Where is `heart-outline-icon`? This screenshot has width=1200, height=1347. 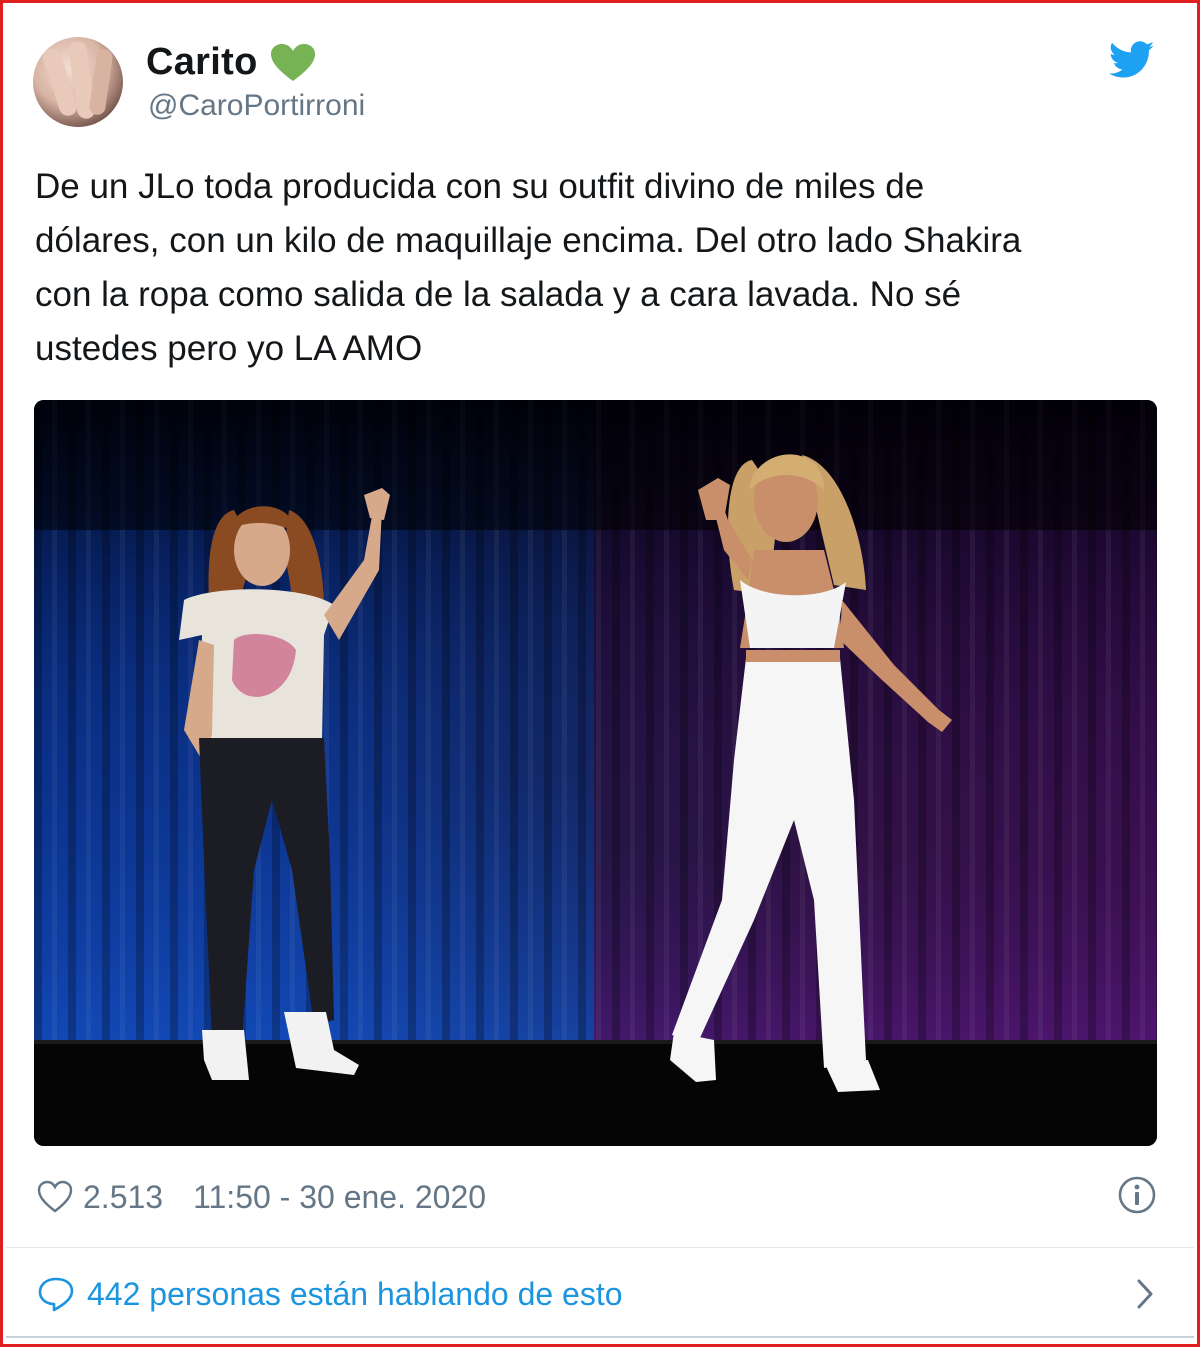 heart-outline-icon is located at coordinates (55, 1197).